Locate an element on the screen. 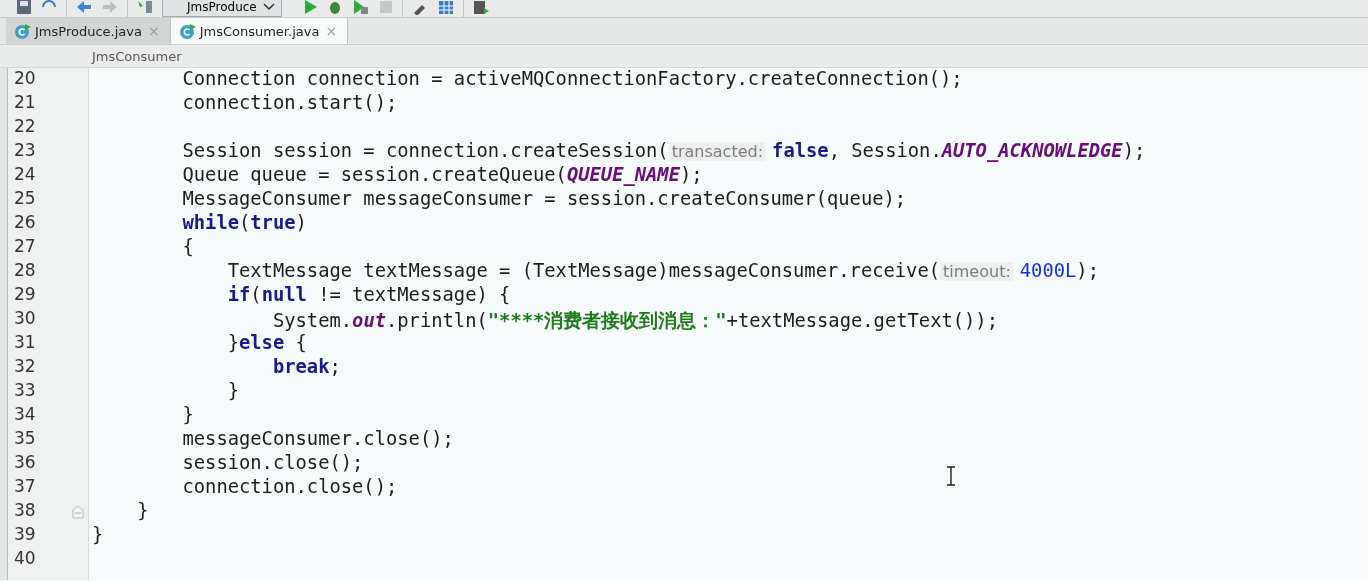 Image resolution: width=1368 pixels, height=581 pixels. editor-tab: JmsConsumer.java × is located at coordinates (259, 31).